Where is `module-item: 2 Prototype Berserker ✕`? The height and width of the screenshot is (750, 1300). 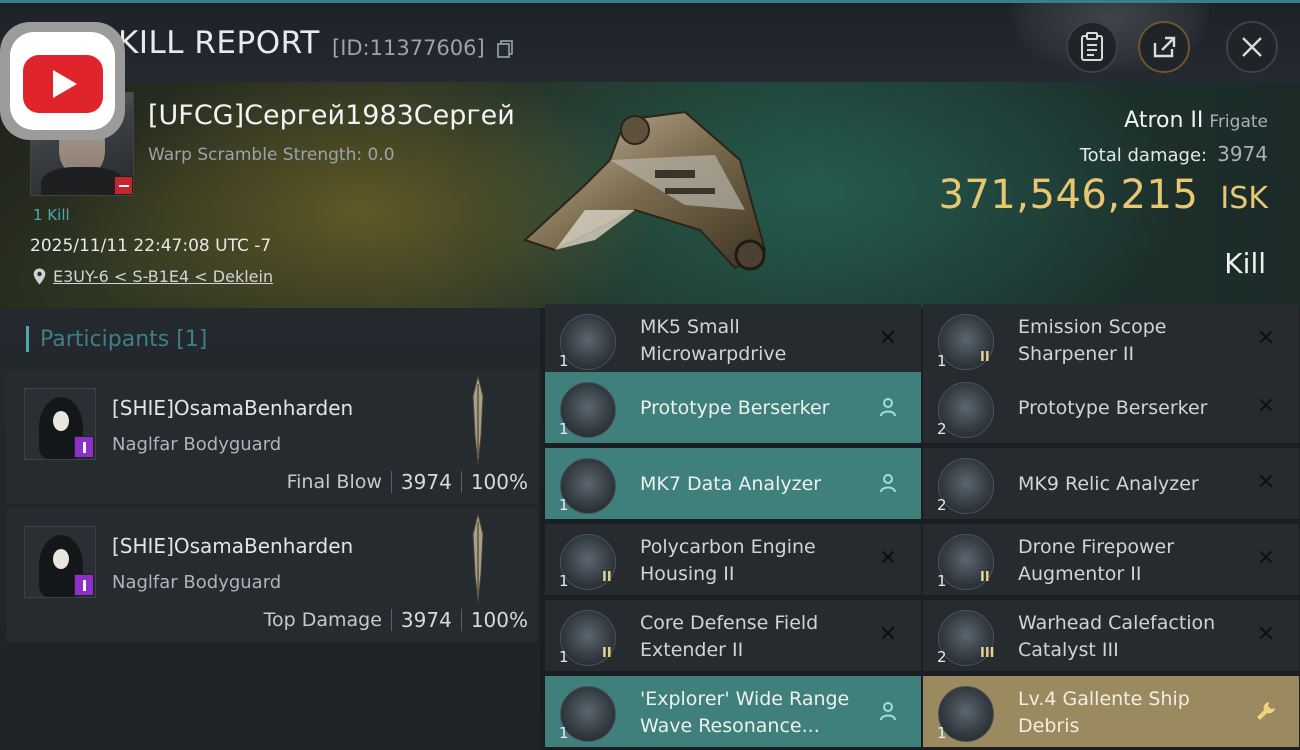
module-item: 2 Prototype Berserker ✕ is located at coordinates (1111, 408).